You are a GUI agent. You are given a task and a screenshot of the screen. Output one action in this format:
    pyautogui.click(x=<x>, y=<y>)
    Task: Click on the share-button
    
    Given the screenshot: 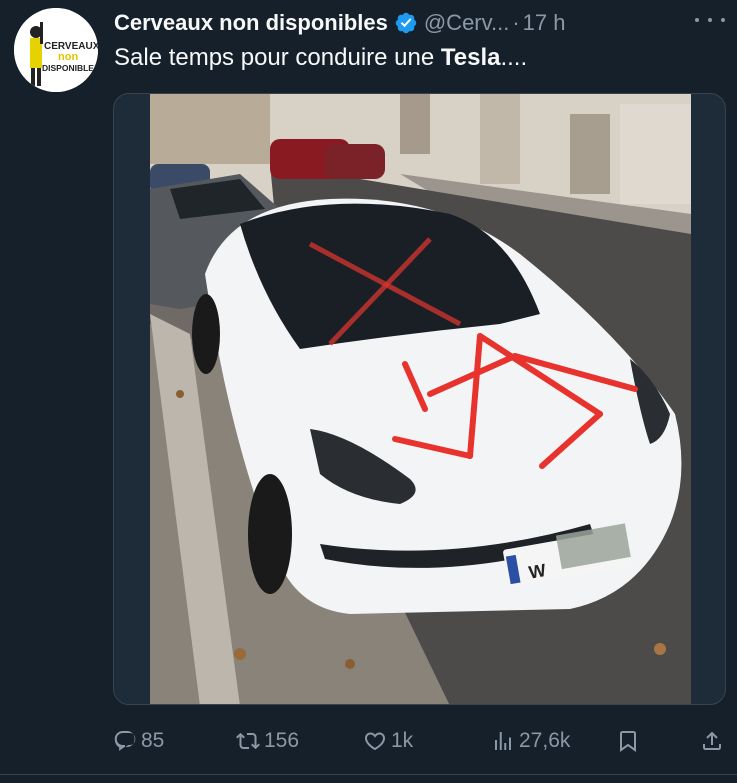 What is the action you would take?
    pyautogui.click(x=714, y=741)
    